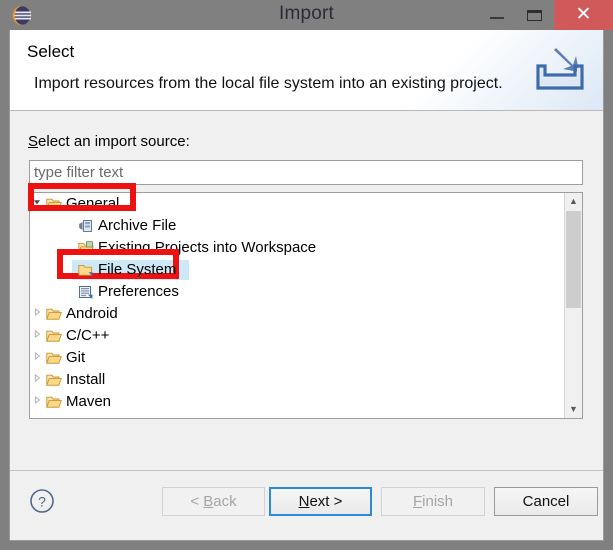 The image size is (613, 550). Describe the element at coordinates (438, 501) in the screenshot. I see `finish-button-rest: inish` at that location.